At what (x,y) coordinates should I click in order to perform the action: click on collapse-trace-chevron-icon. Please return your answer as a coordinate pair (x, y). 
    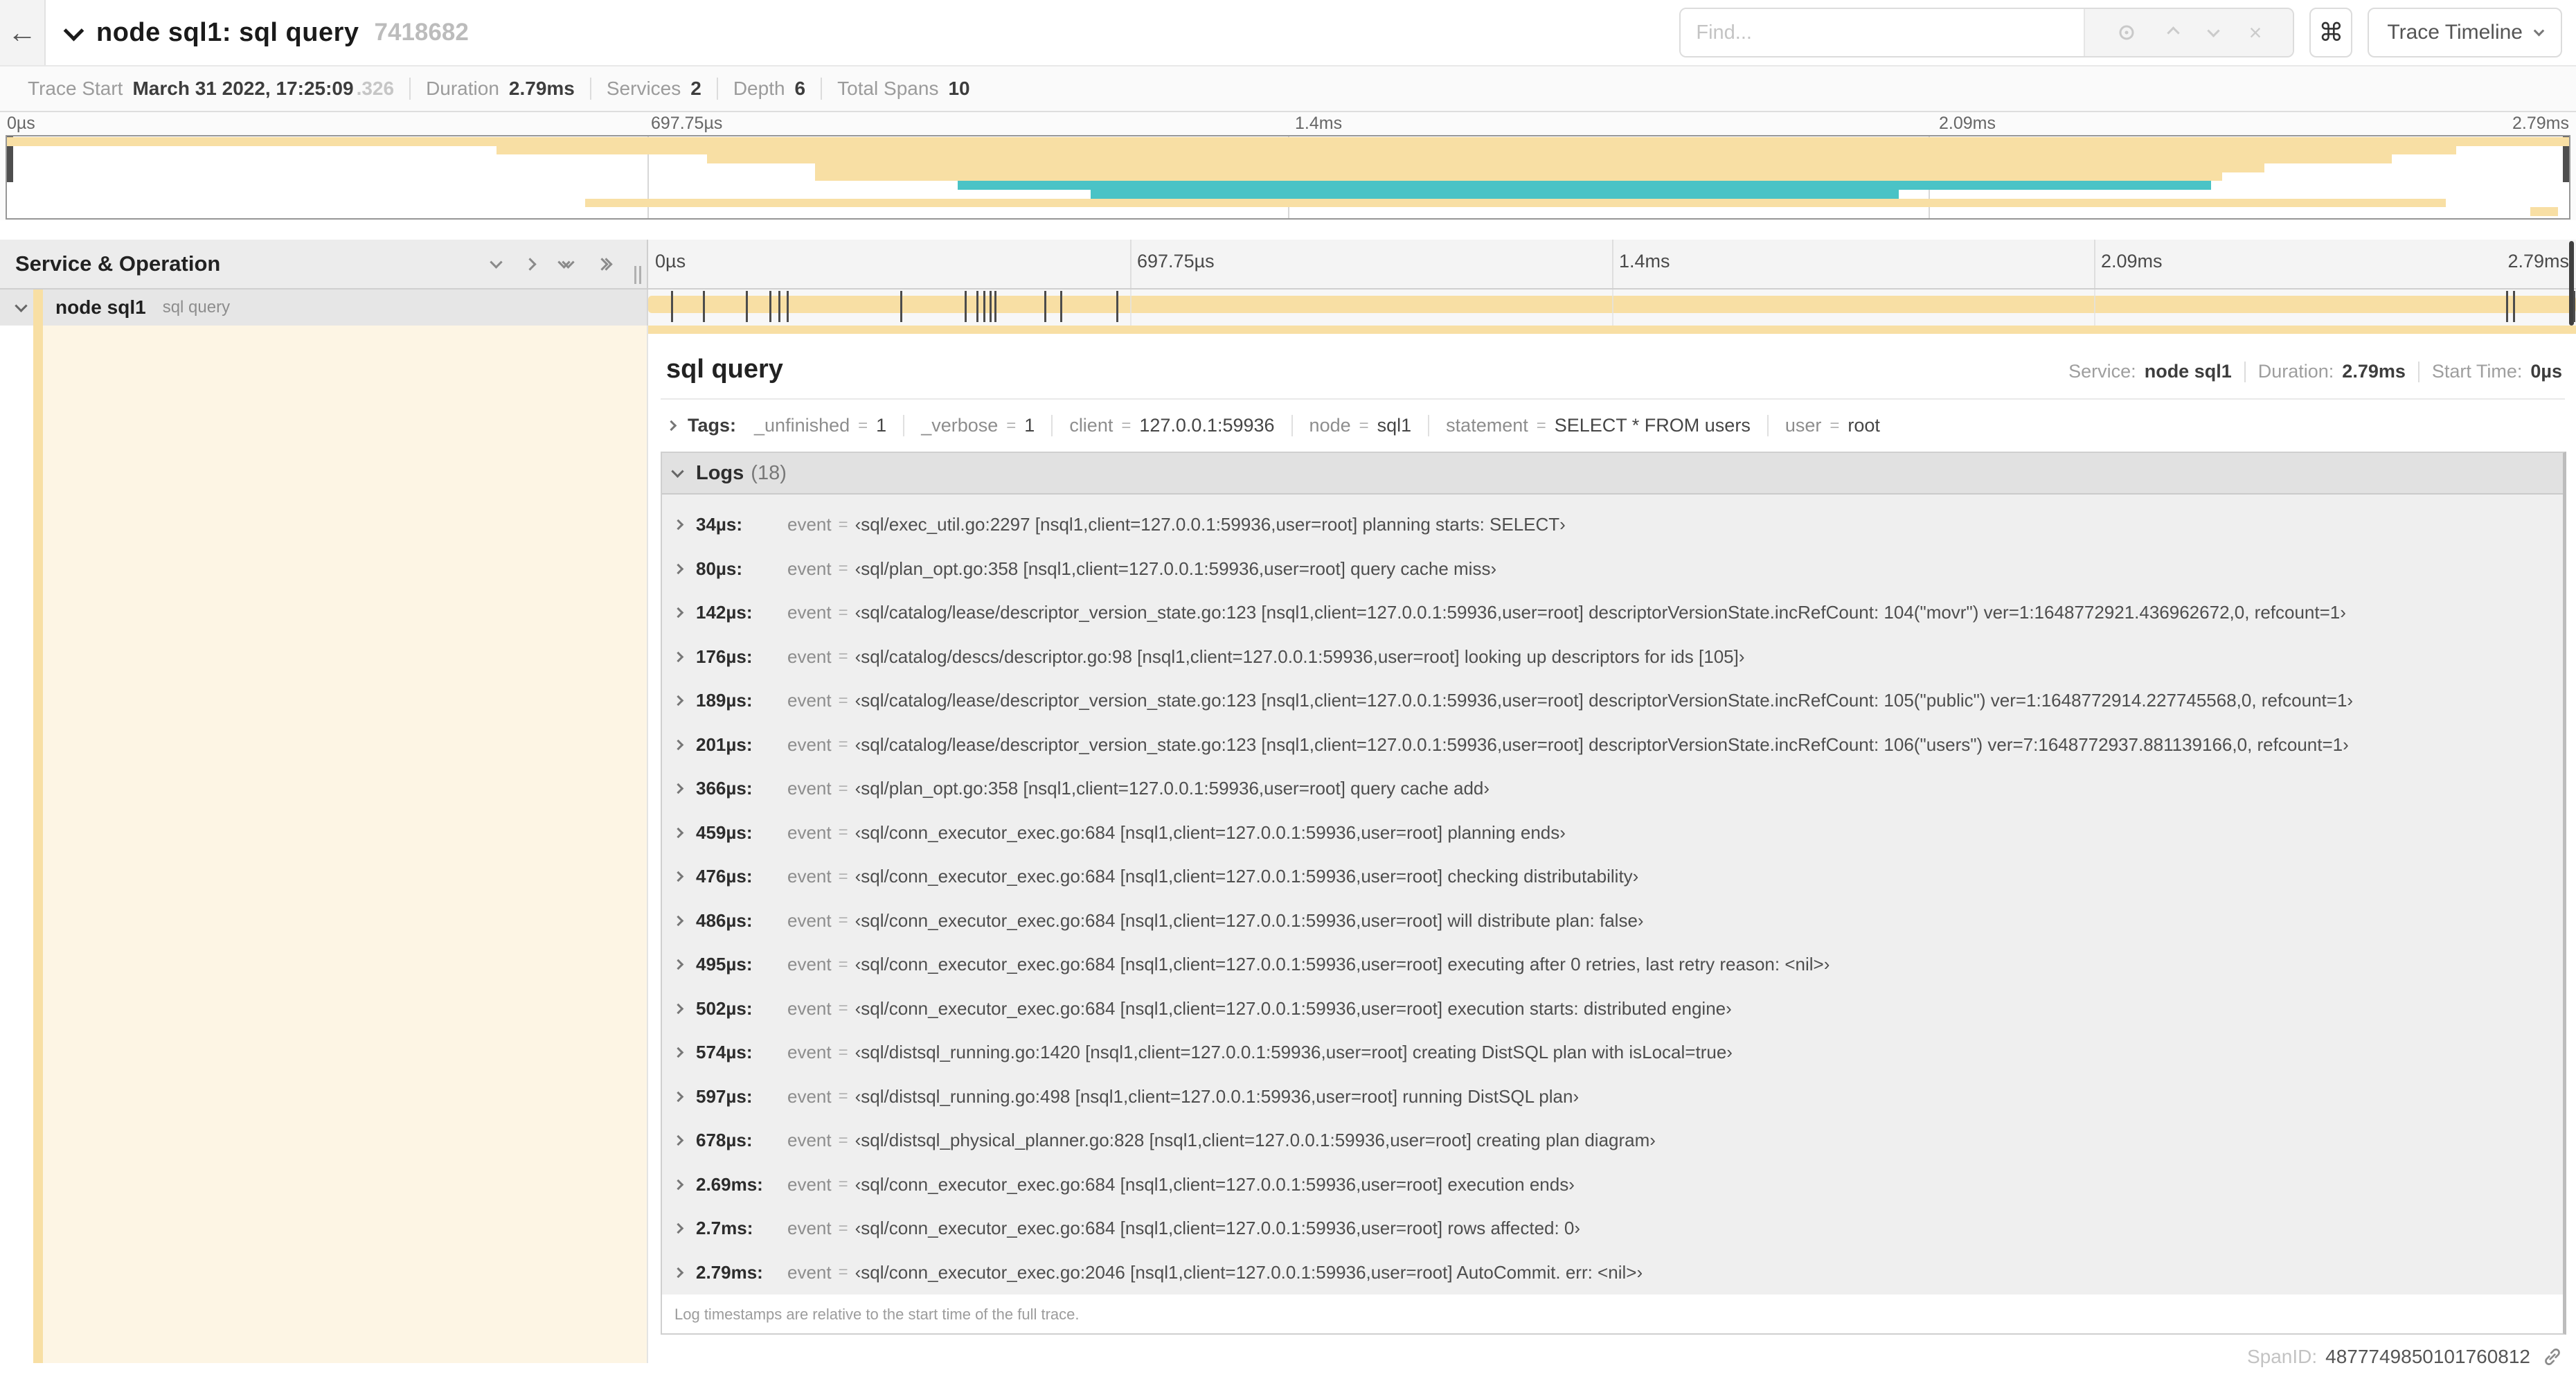
    Looking at the image, I should click on (74, 31).